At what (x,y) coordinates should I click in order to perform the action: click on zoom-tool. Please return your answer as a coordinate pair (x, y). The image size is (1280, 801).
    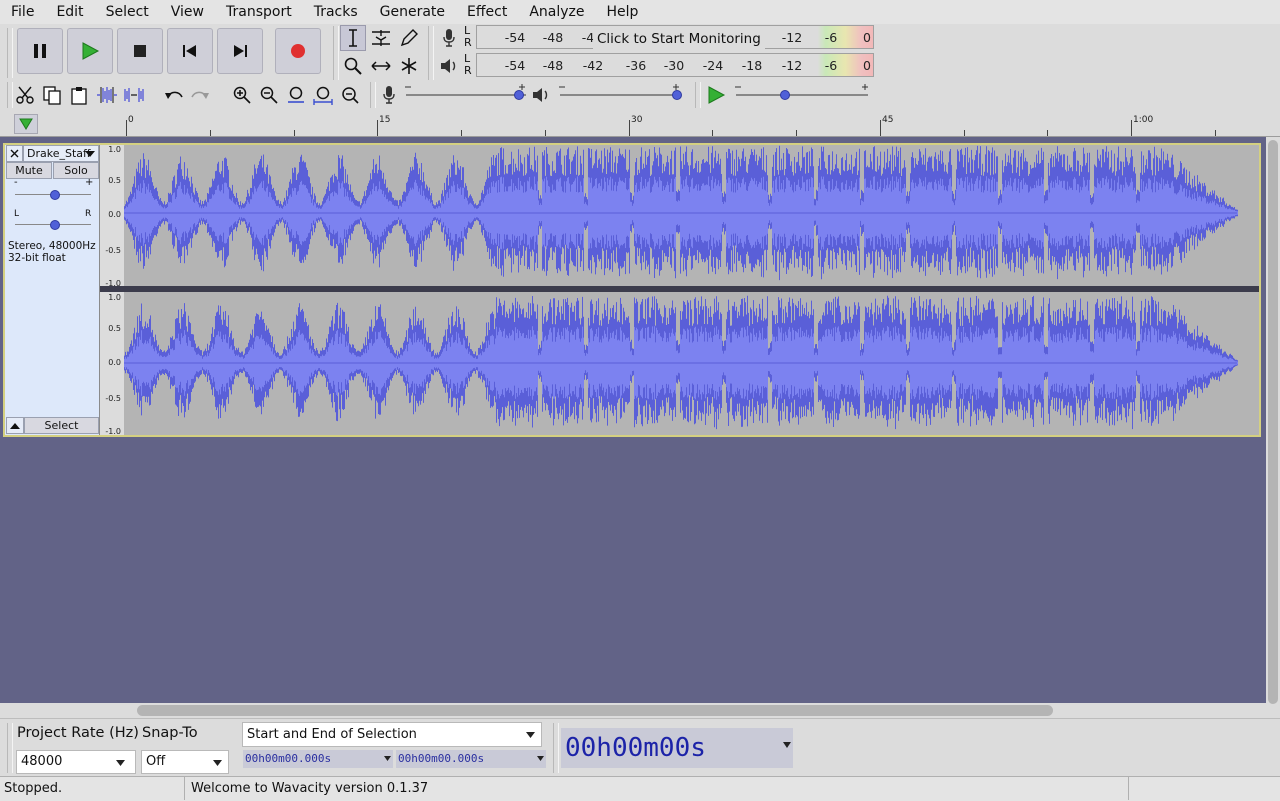
    Looking at the image, I should click on (353, 66).